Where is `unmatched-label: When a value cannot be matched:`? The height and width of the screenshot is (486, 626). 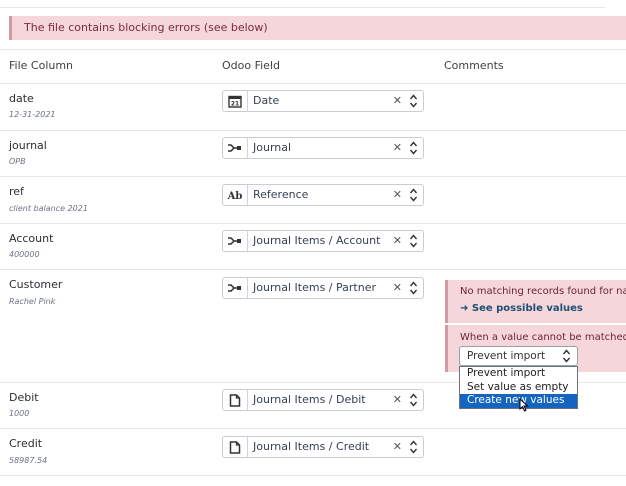
unmatched-label: When a value cannot be matched: is located at coordinates (543, 337).